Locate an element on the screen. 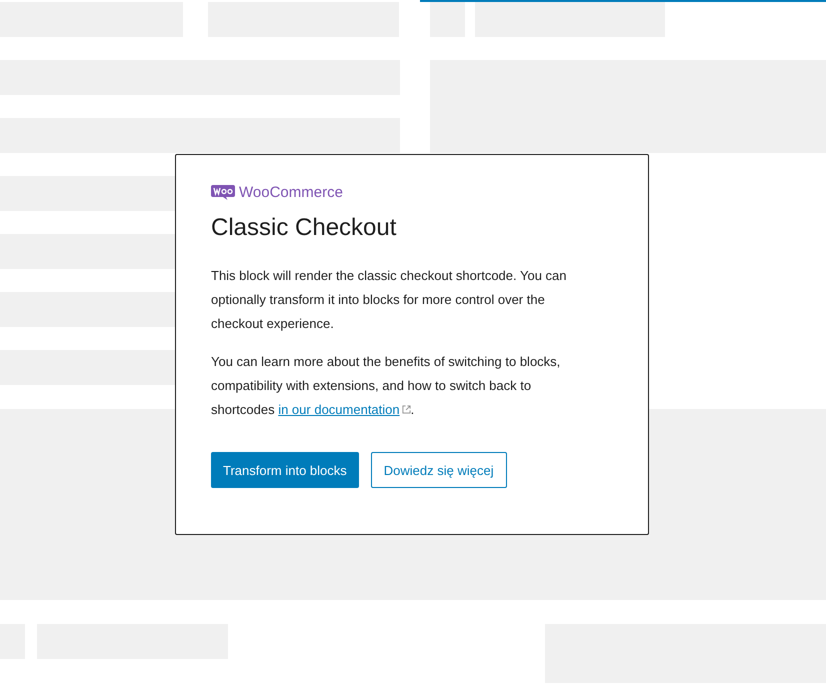  brand-name: WooCommerce is located at coordinates (291, 192).